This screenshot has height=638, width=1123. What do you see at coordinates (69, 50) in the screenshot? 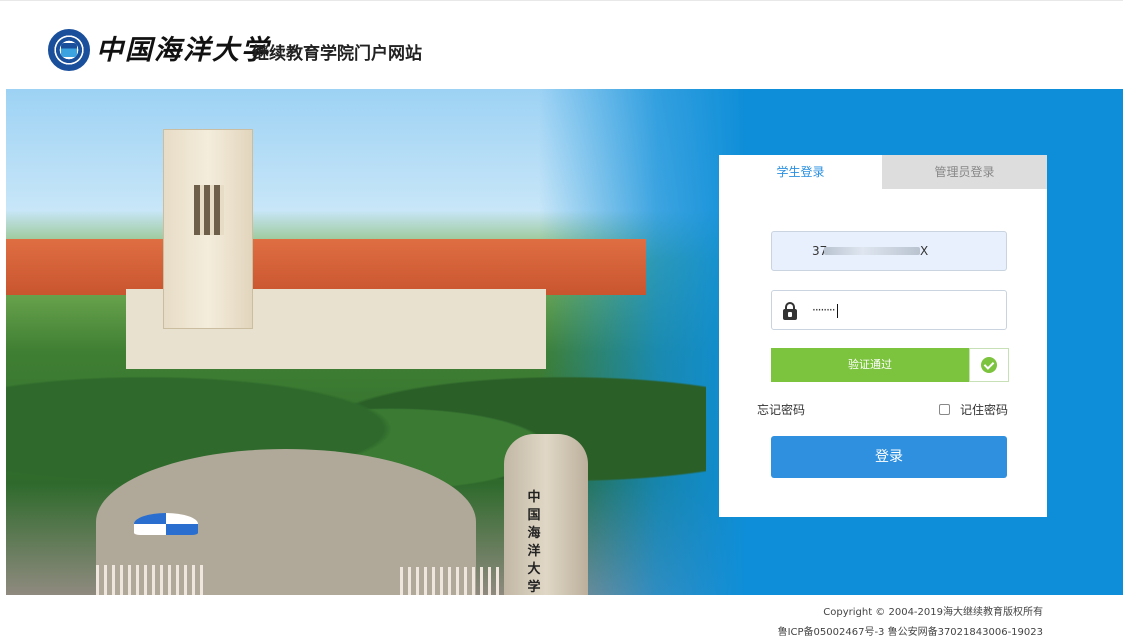
I see `university-seal-icon` at bounding box center [69, 50].